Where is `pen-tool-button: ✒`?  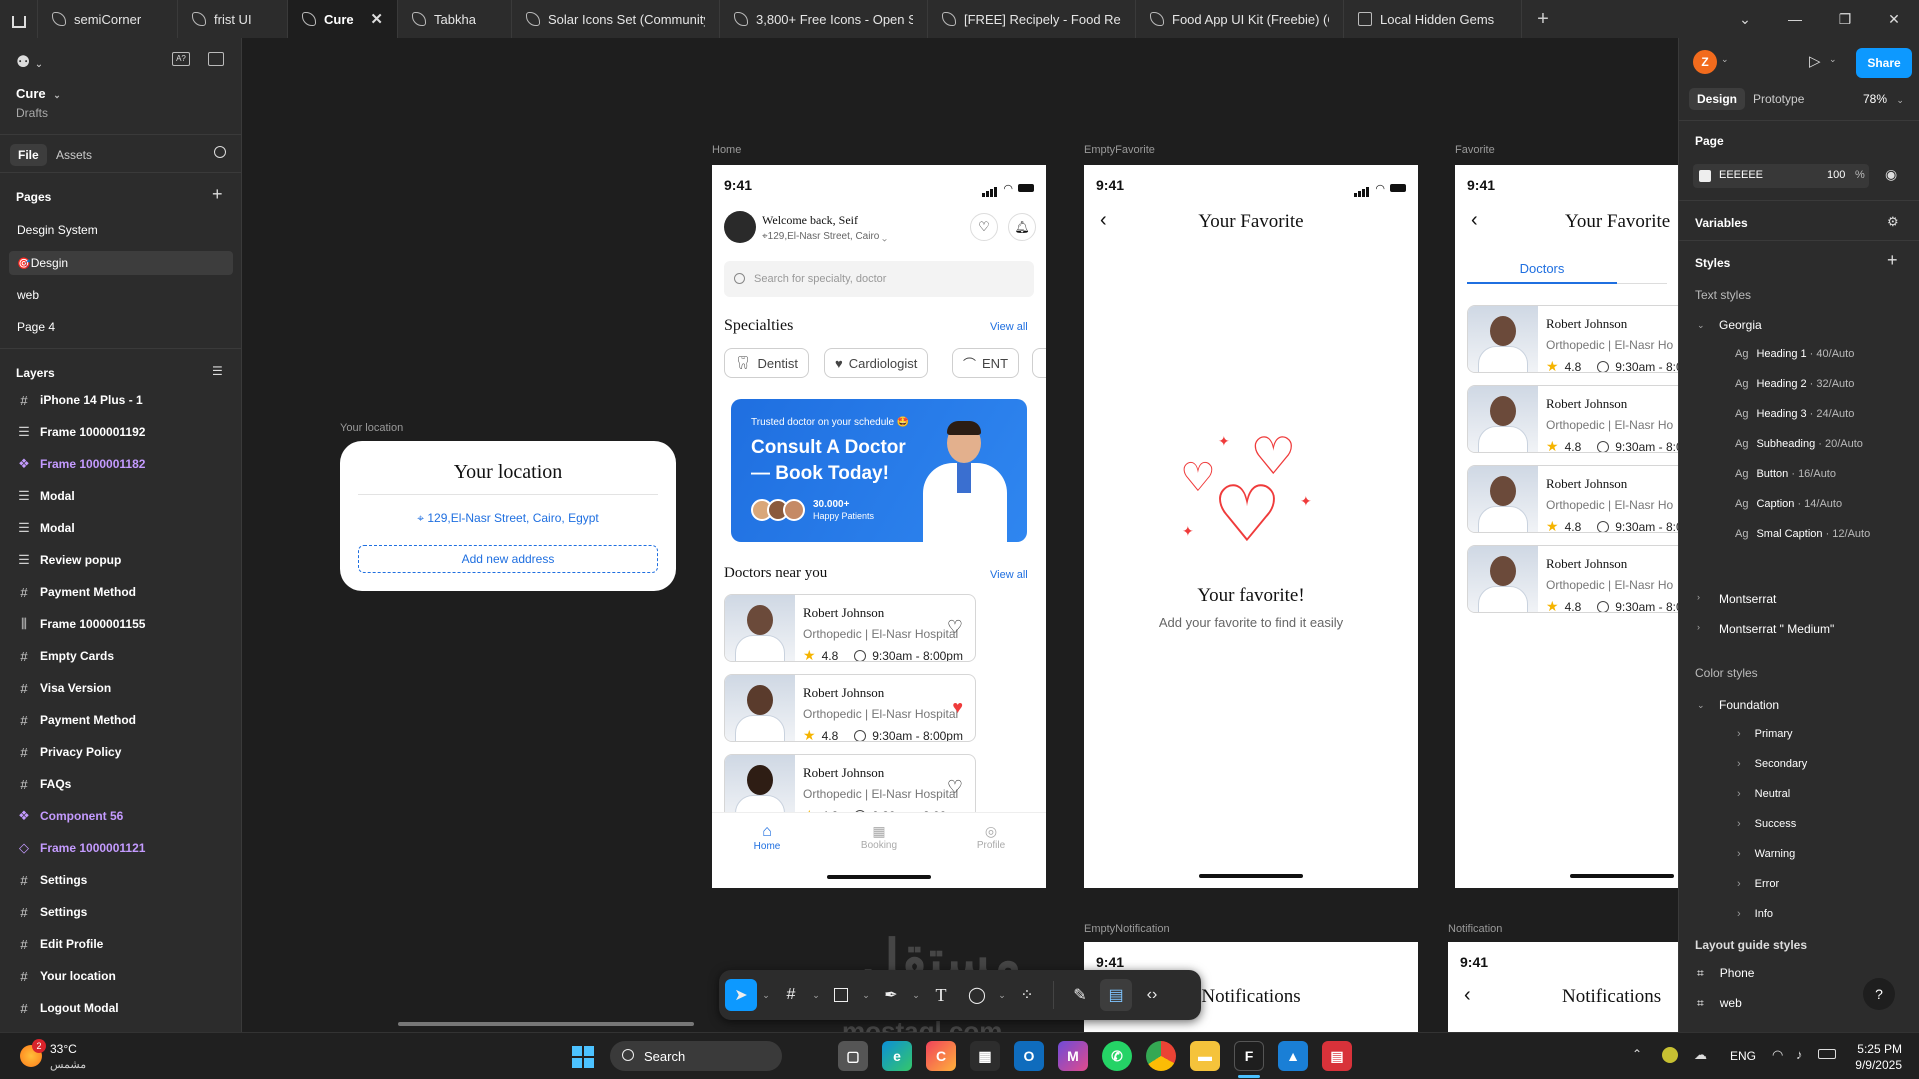 pen-tool-button: ✒ is located at coordinates (891, 995).